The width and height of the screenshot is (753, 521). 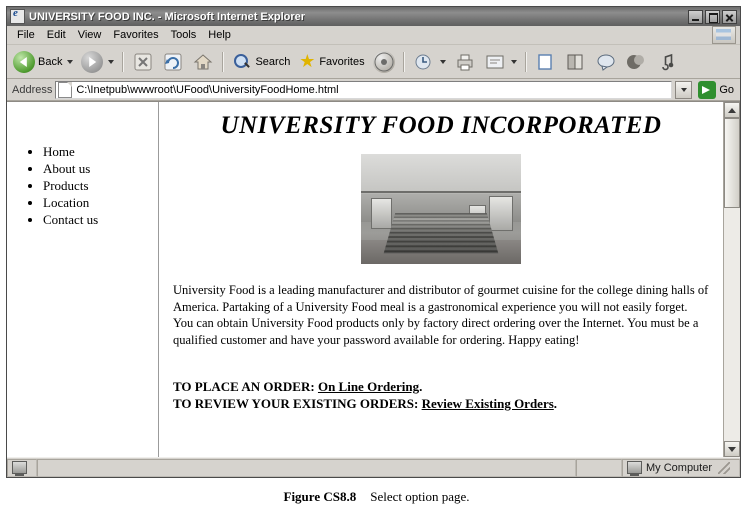 I want to click on nav-item-location: Location, so click(x=100, y=203).